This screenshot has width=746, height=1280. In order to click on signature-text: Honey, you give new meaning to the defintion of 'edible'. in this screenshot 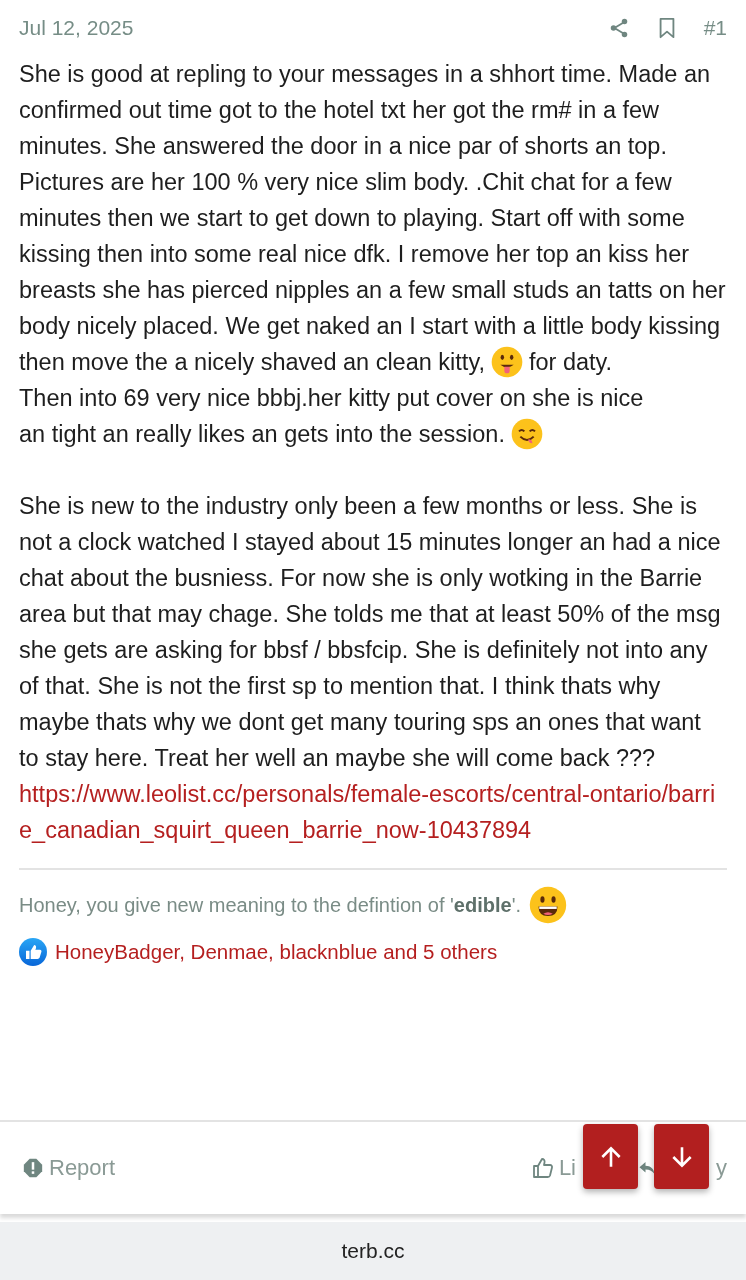, I will do `click(270, 905)`.